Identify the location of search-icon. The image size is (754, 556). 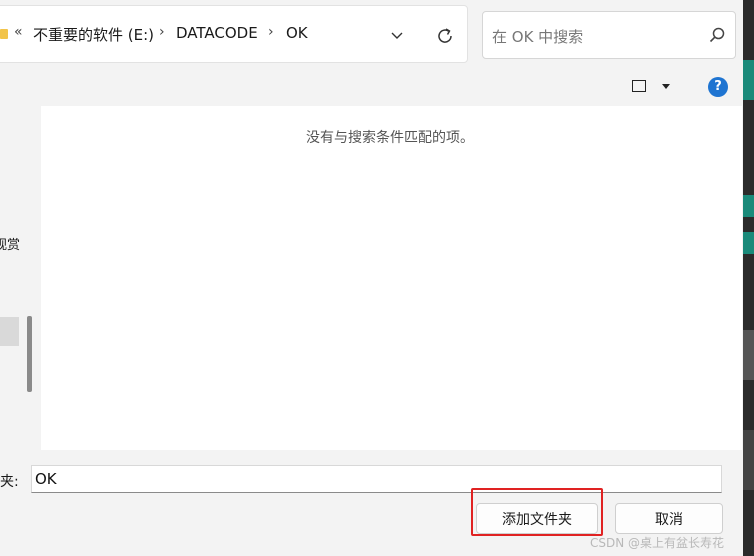
(717, 35).